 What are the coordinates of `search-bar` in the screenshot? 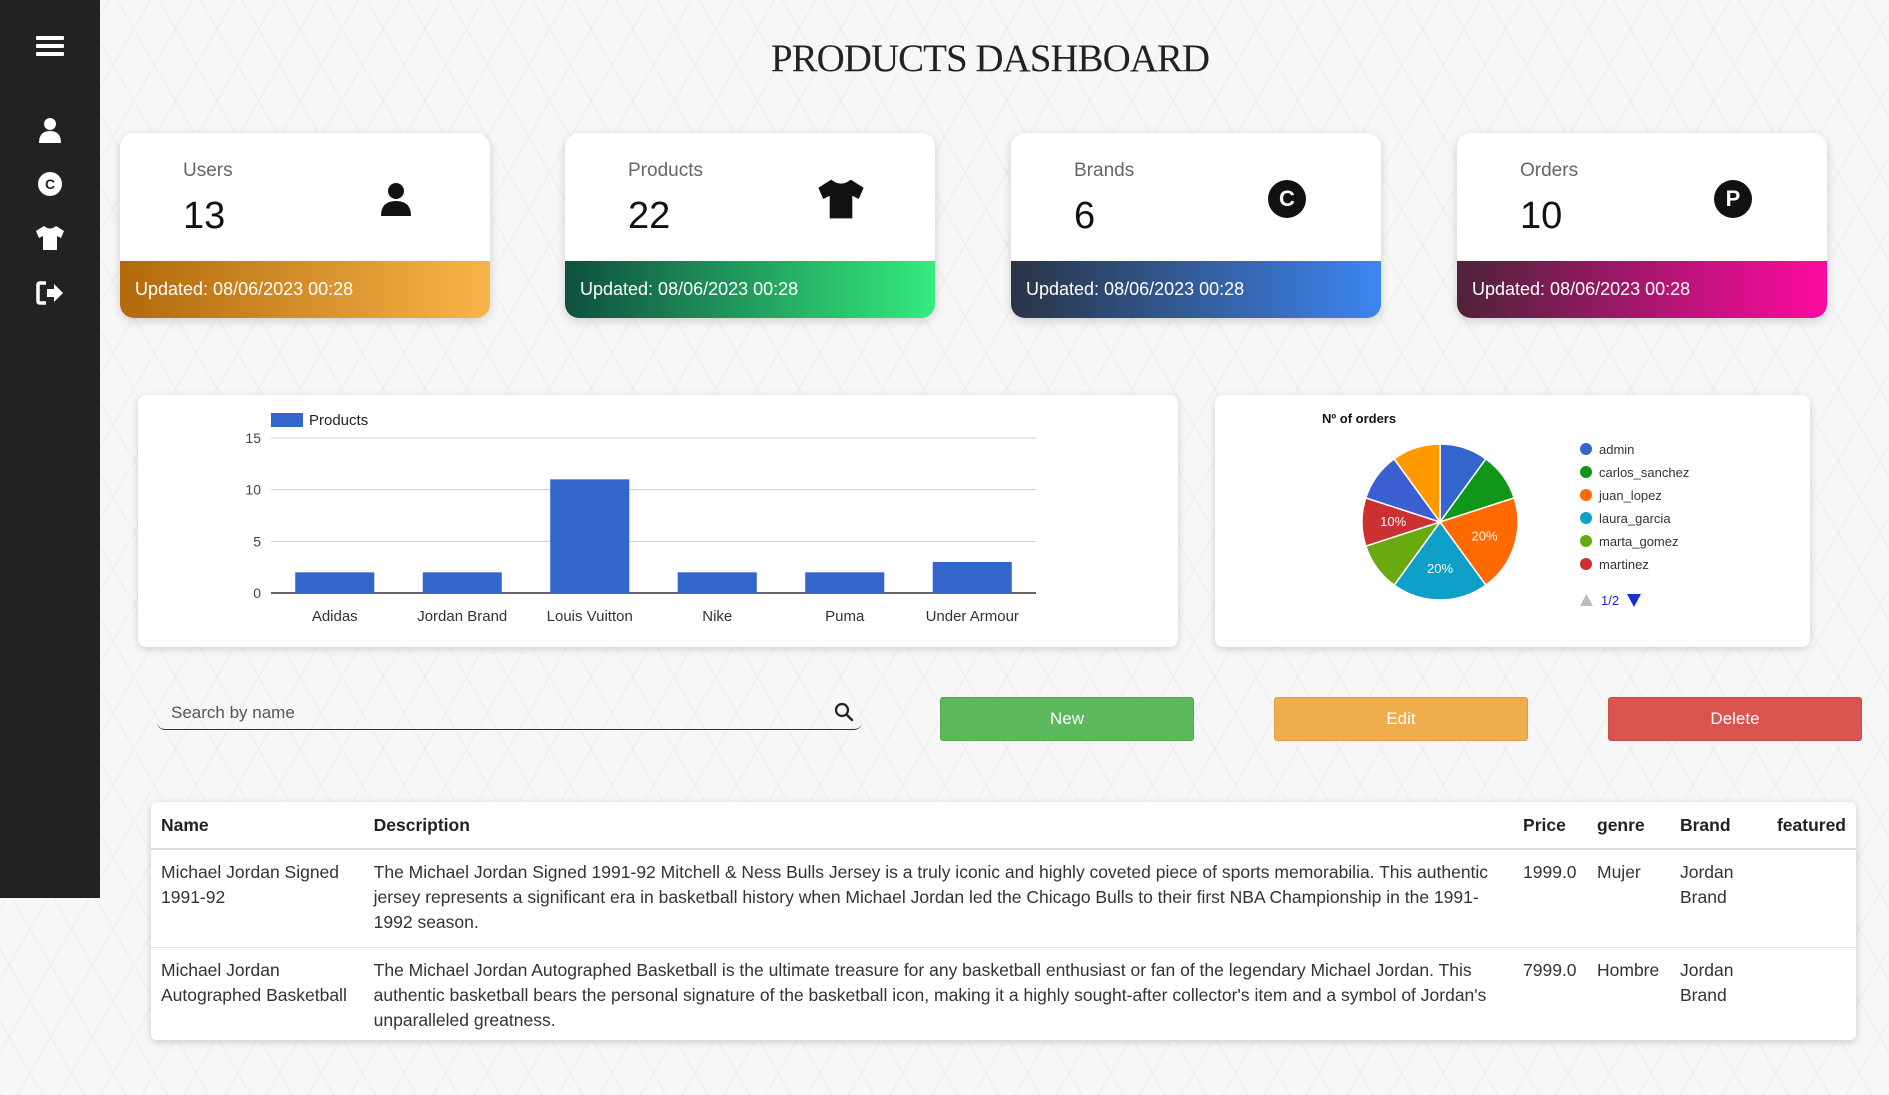 It's located at (509, 713).